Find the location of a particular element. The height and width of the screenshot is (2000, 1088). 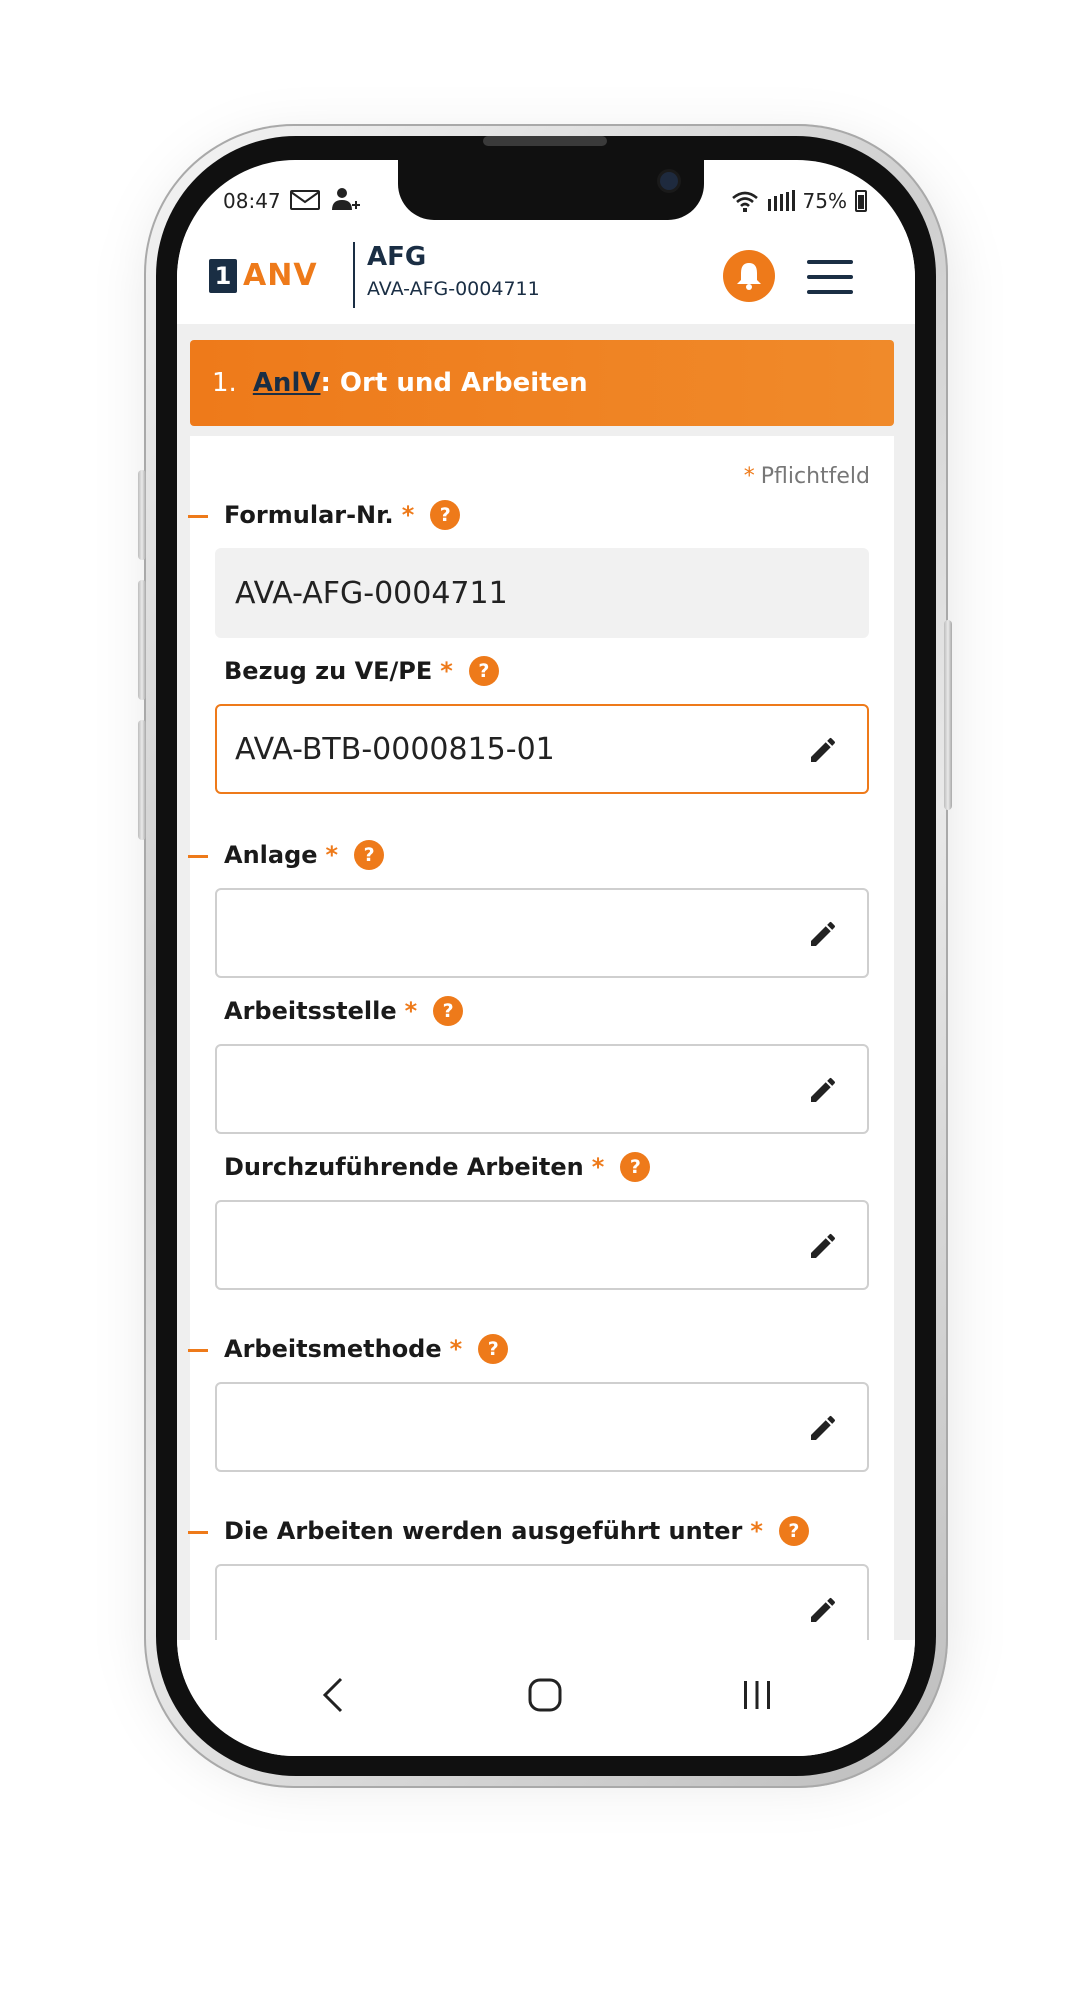

notifications-button is located at coordinates (749, 276).